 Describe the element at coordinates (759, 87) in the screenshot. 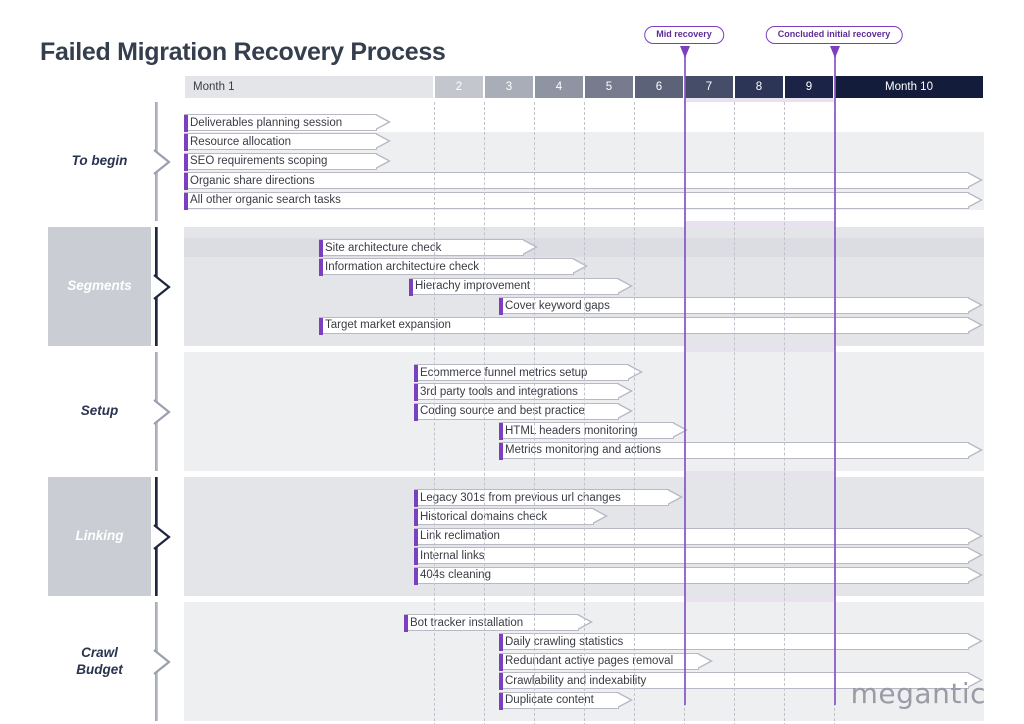

I see `month-header-cell: 8` at that location.